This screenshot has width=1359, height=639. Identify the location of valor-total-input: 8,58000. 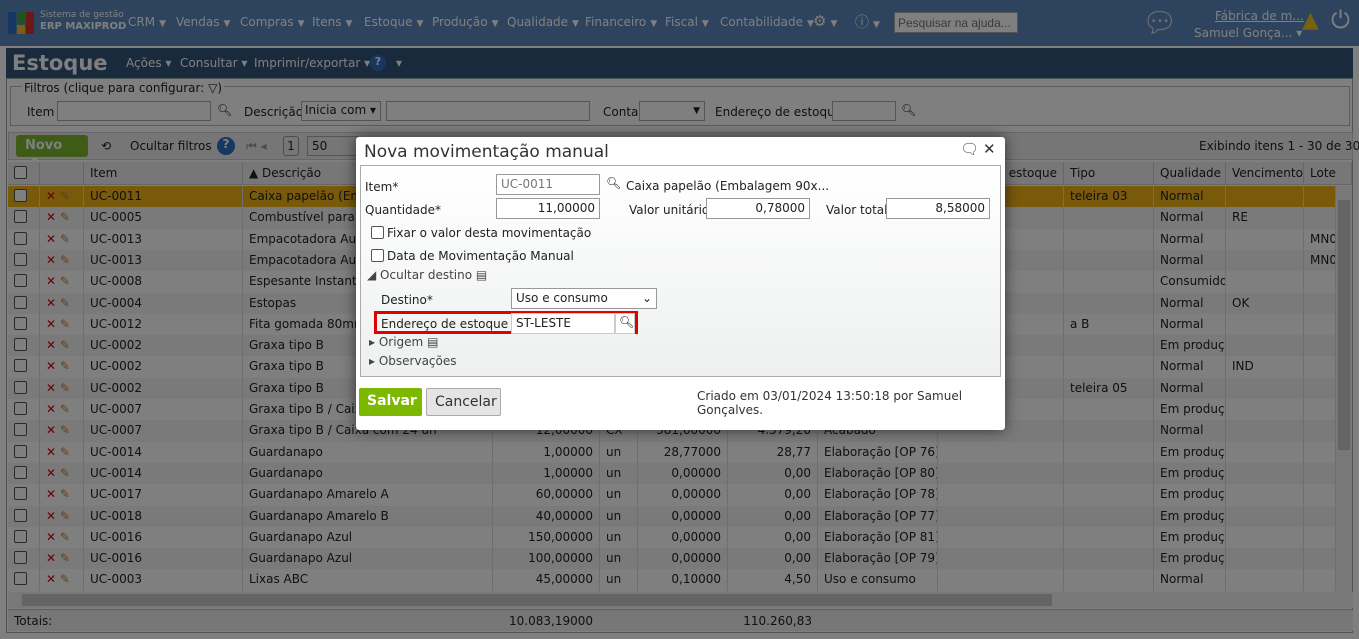
(938, 208).